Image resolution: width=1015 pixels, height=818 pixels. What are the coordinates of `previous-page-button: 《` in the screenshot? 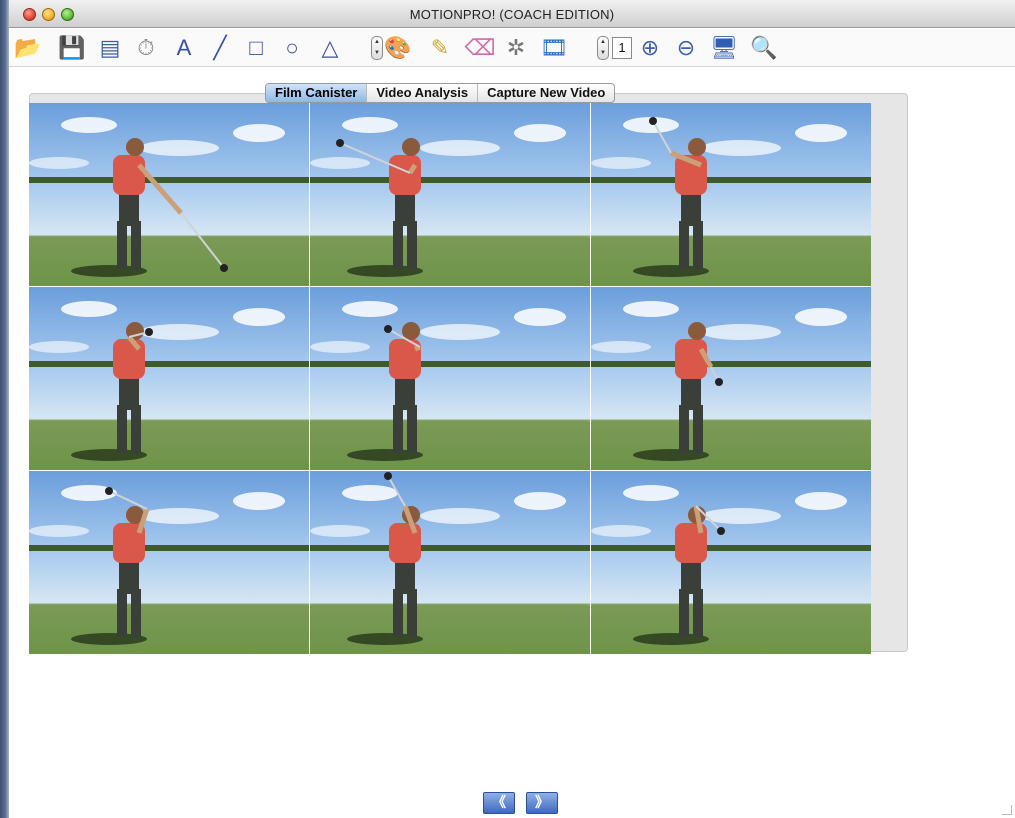 It's located at (499, 803).